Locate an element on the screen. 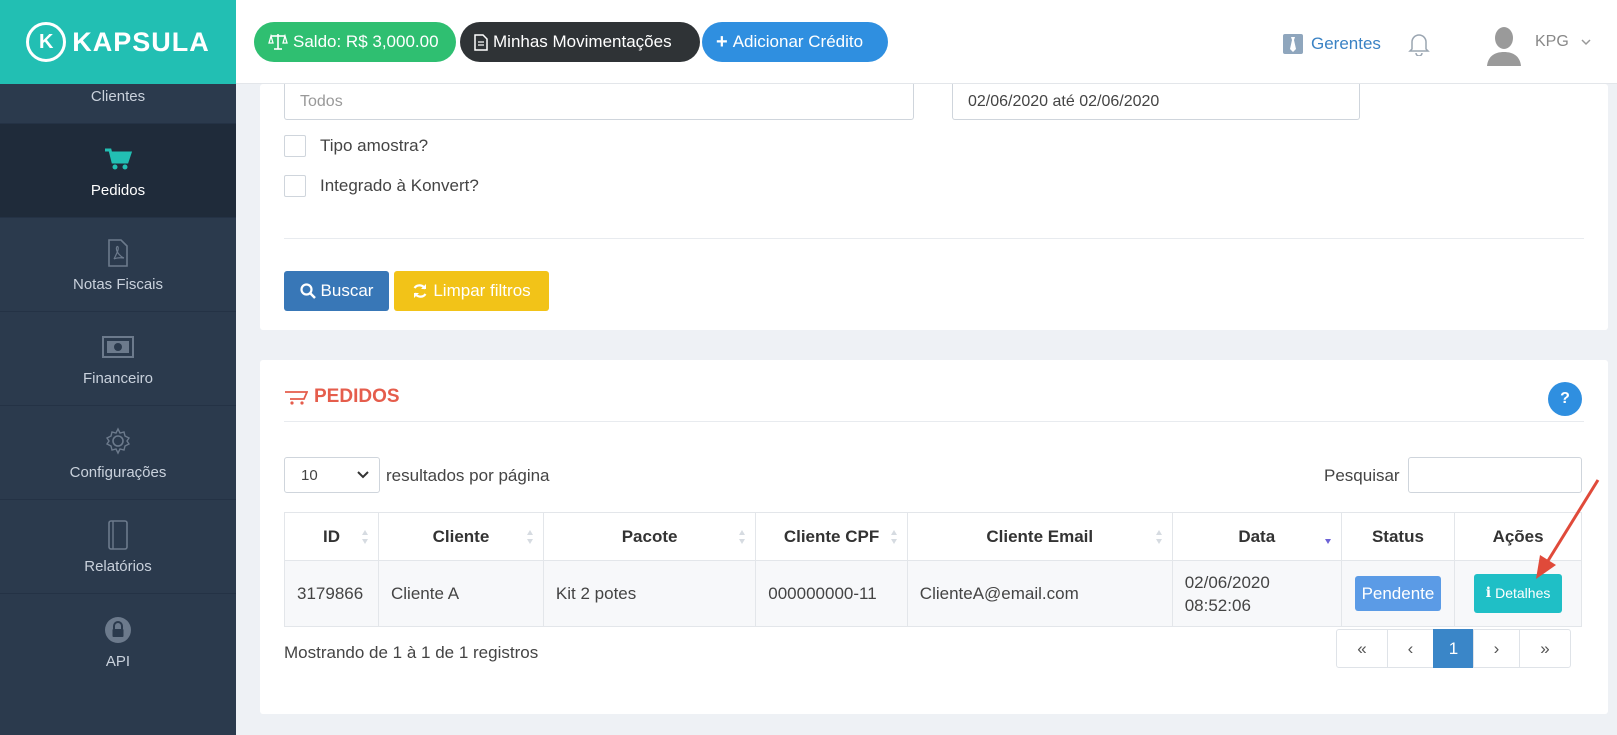 Image resolution: width=1617 pixels, height=735 pixels. status-badge: Pendente is located at coordinates (1398, 593).